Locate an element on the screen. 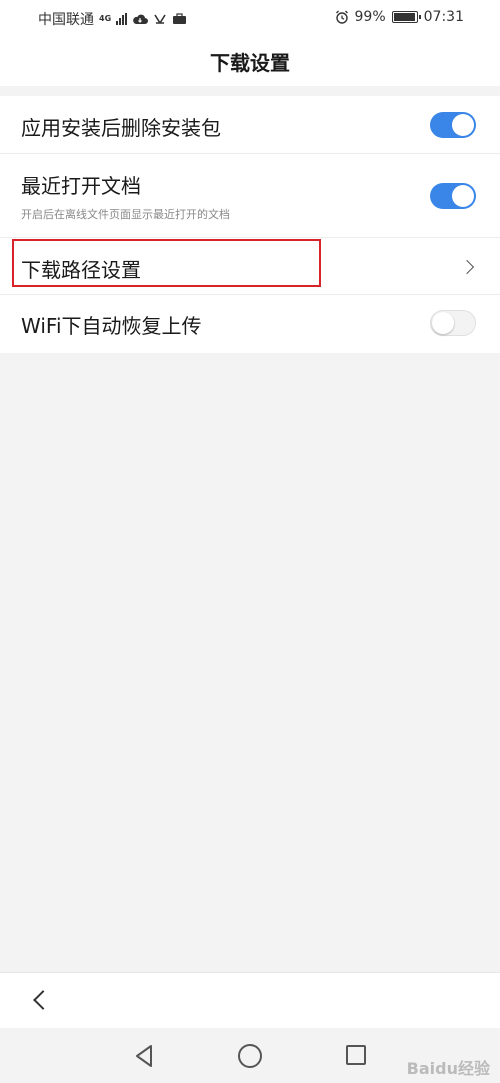  cloud-icon is located at coordinates (140, 19).